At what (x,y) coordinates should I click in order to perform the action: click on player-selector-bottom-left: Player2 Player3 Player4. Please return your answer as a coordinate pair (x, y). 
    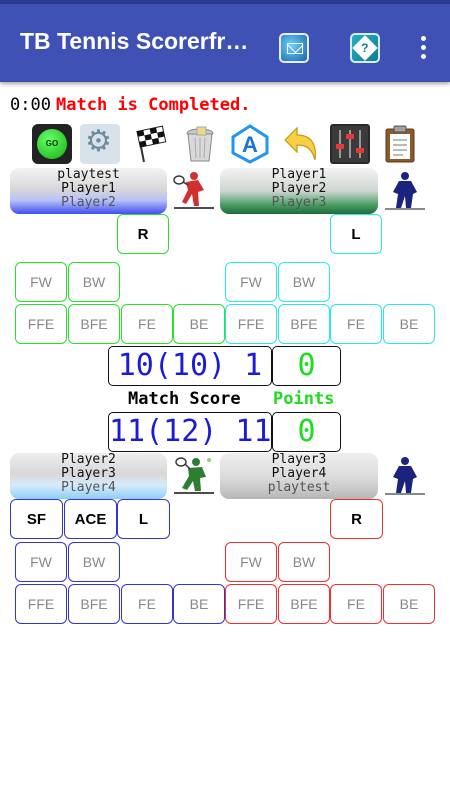
    Looking at the image, I should click on (88, 476).